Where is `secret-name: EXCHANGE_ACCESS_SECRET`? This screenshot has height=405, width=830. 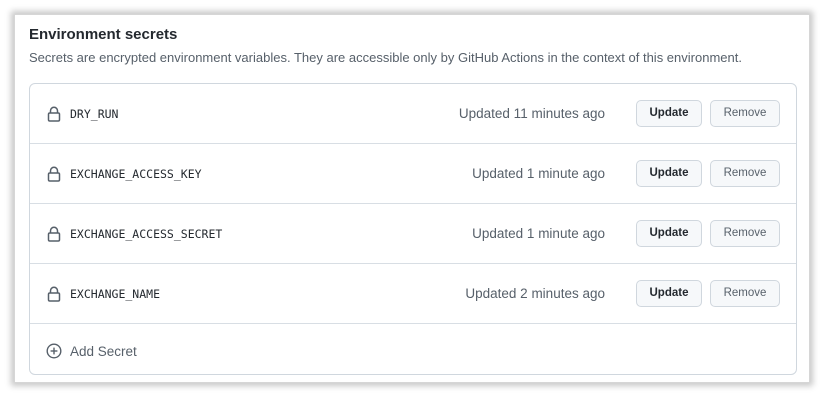 secret-name: EXCHANGE_ACCESS_SECRET is located at coordinates (146, 234).